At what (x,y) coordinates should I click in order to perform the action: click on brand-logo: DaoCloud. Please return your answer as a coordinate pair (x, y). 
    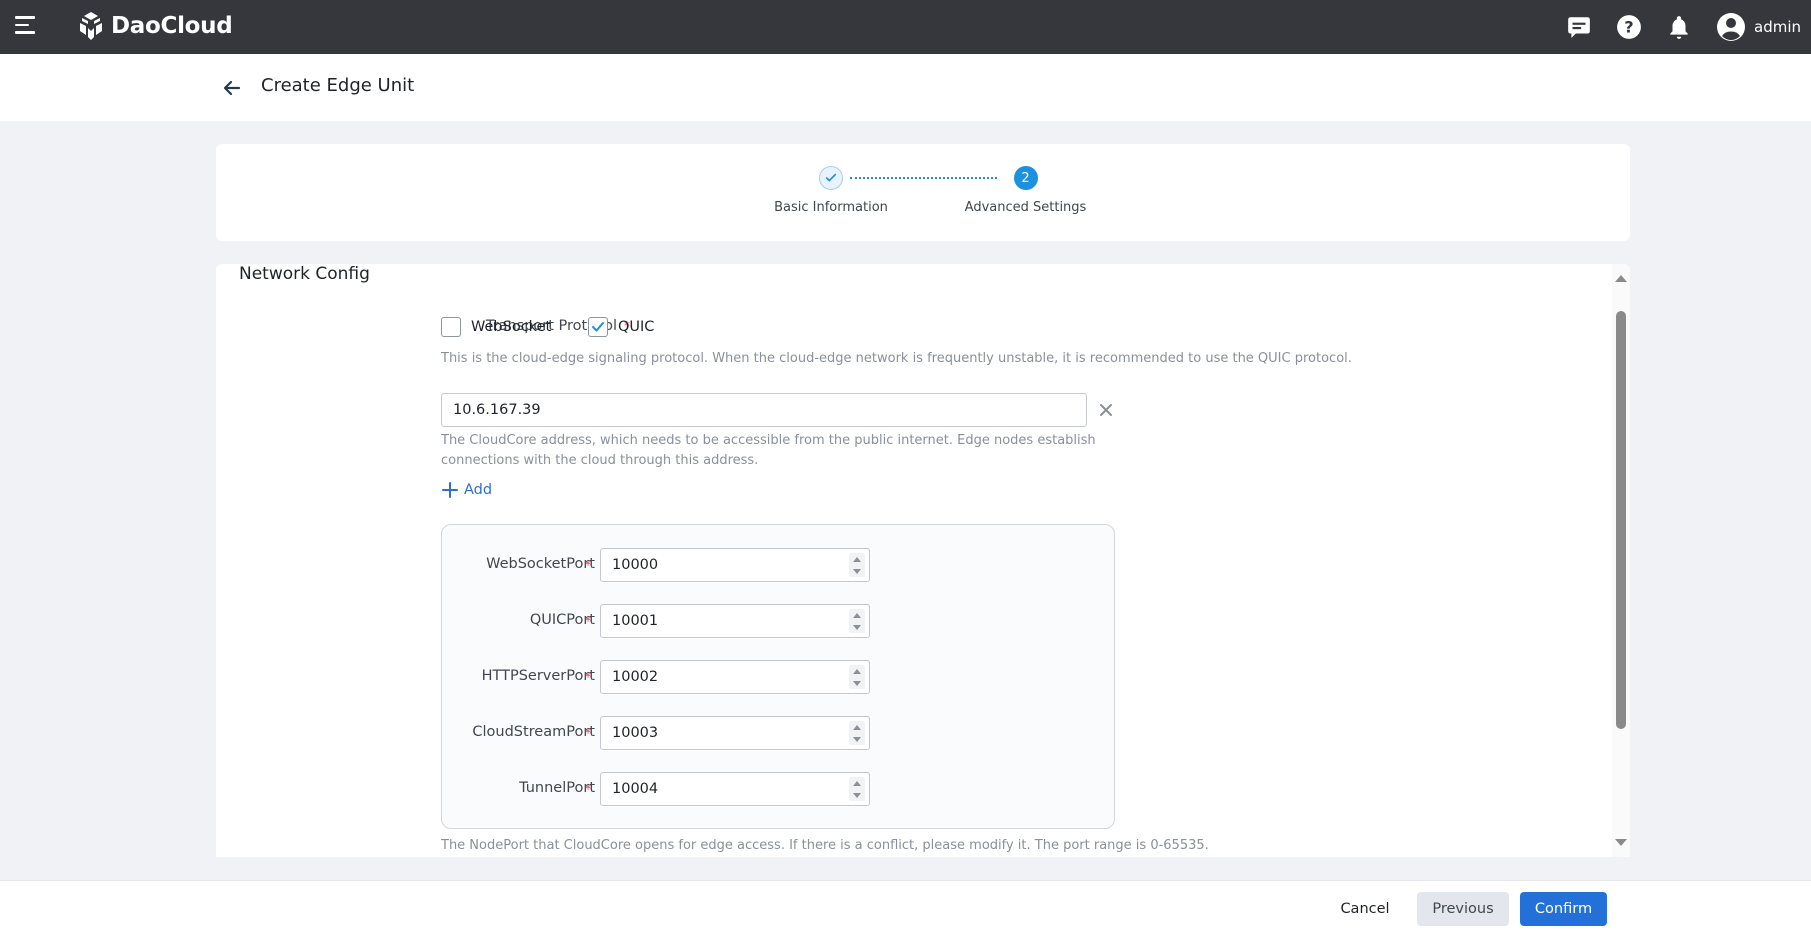
    Looking at the image, I should click on (154, 26).